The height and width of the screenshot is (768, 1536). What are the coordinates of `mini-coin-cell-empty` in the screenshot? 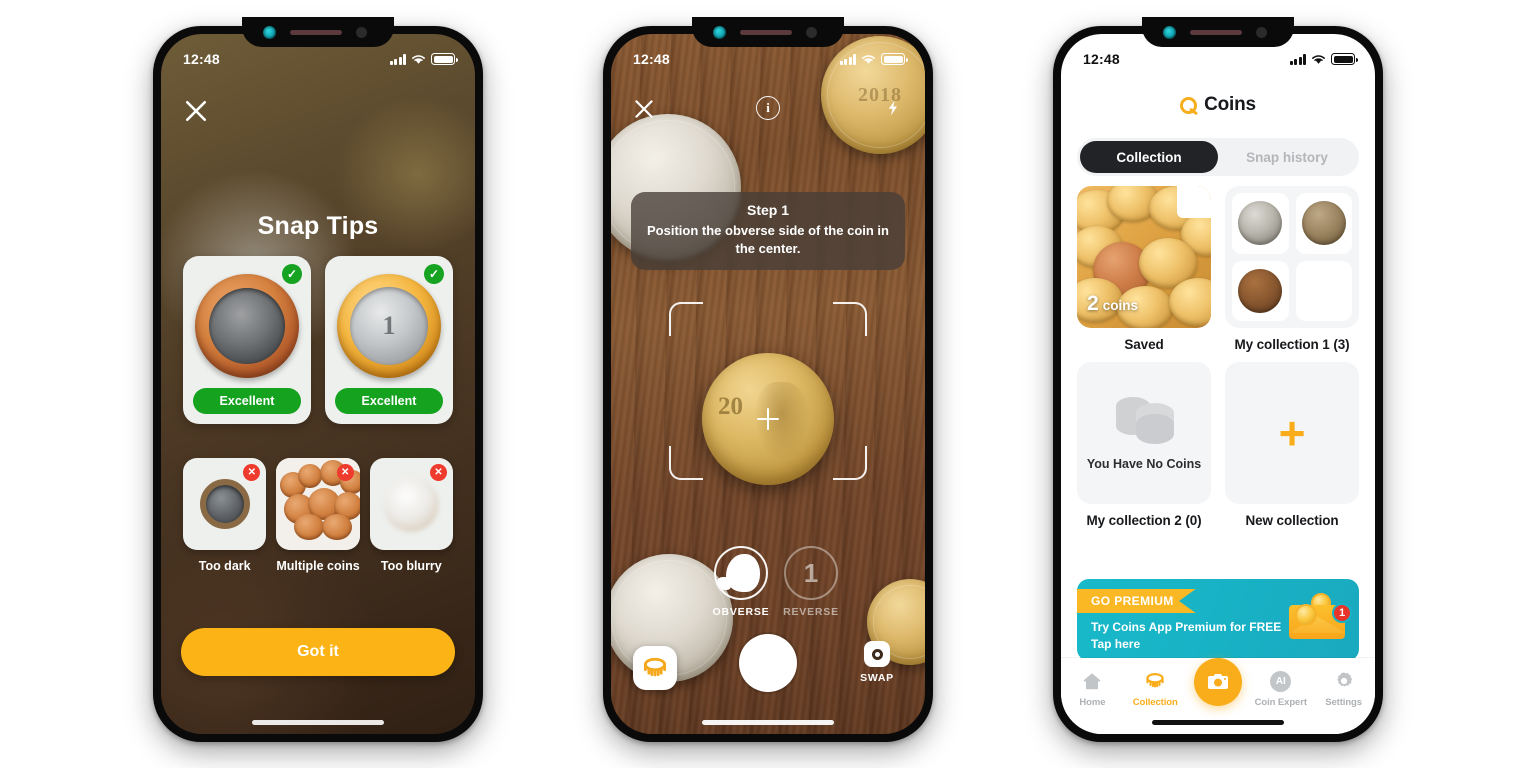 It's located at (1323, 290).